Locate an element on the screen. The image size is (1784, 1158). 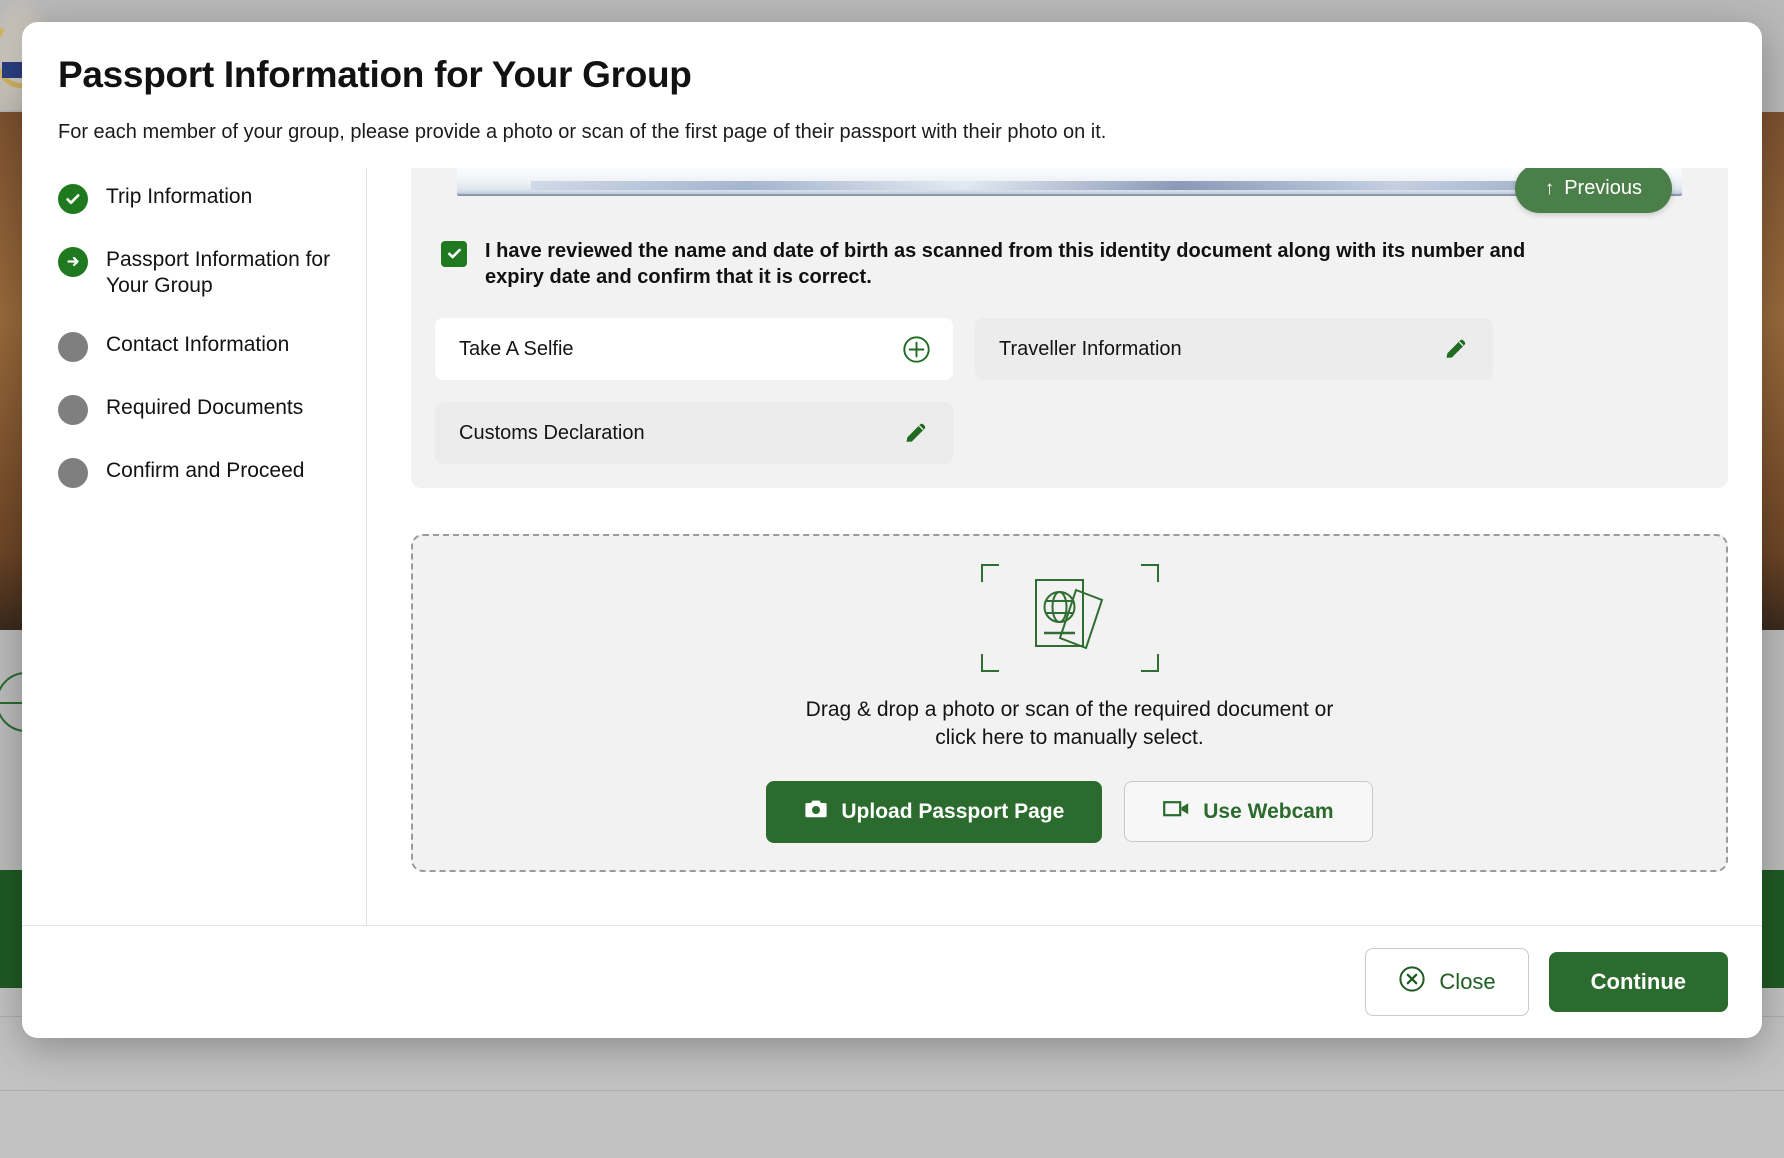
sidebar-item-passport-information: Passport Information for Your Group is located at coordinates (200, 272).